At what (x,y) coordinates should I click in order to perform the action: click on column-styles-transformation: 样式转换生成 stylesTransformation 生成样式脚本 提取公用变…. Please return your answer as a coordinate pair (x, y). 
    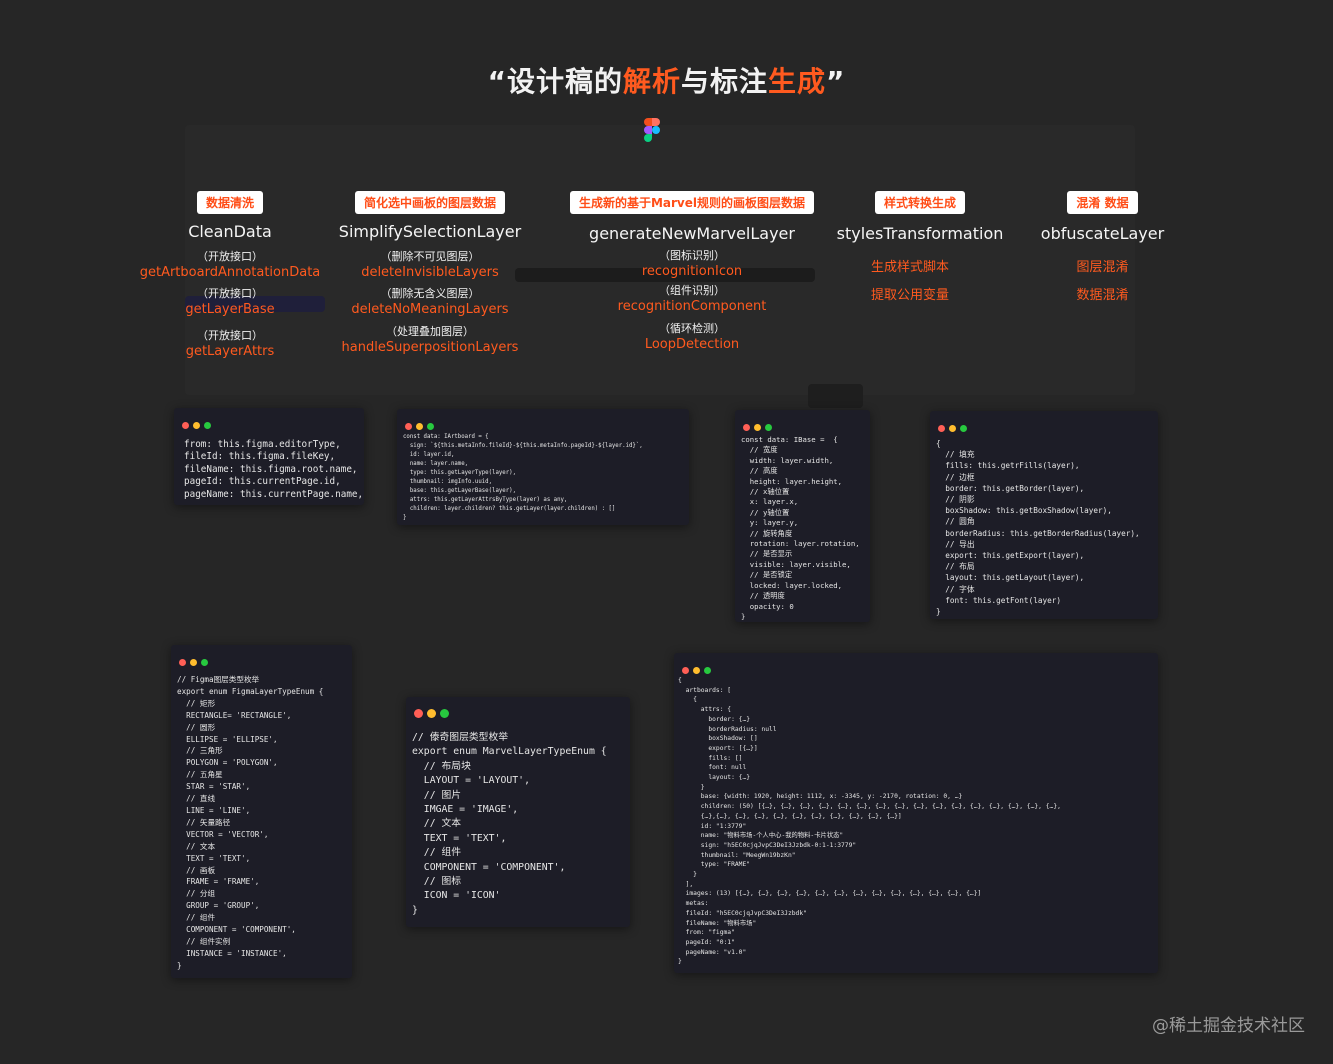
    Looking at the image, I should click on (920, 247).